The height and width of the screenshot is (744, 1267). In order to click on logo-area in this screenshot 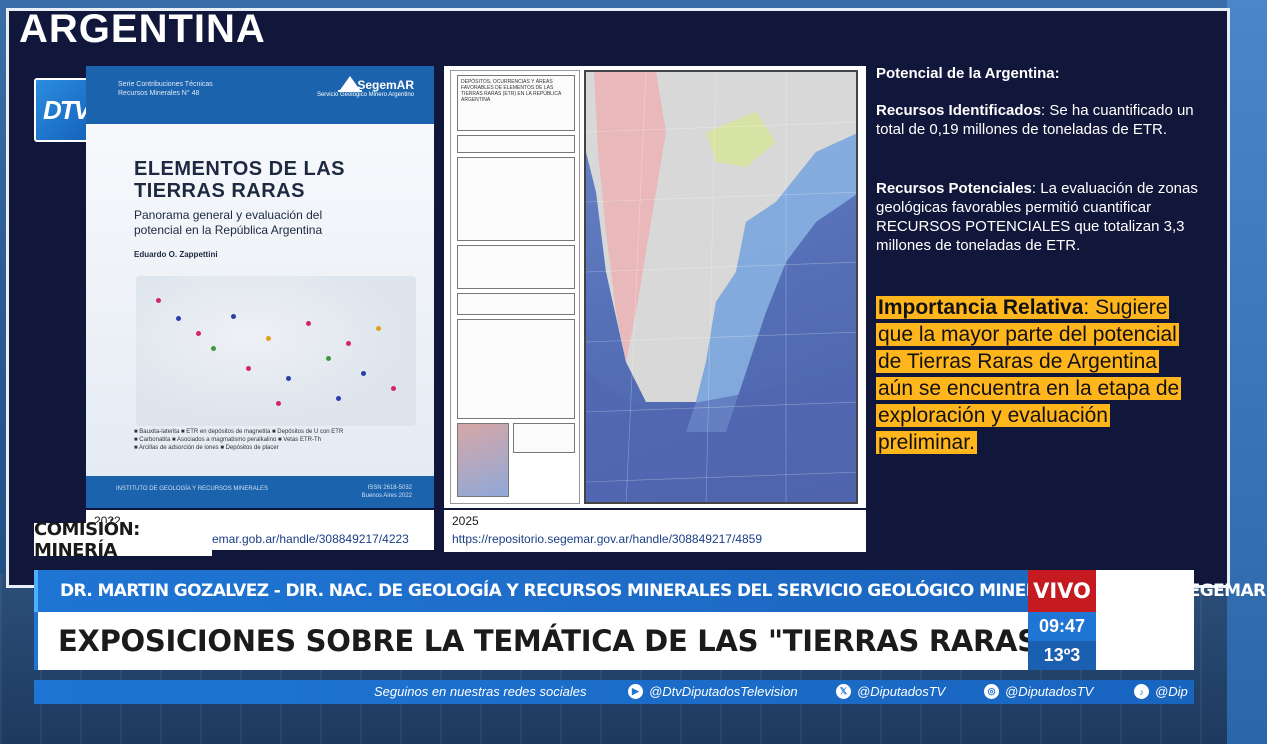, I will do `click(1145, 620)`.